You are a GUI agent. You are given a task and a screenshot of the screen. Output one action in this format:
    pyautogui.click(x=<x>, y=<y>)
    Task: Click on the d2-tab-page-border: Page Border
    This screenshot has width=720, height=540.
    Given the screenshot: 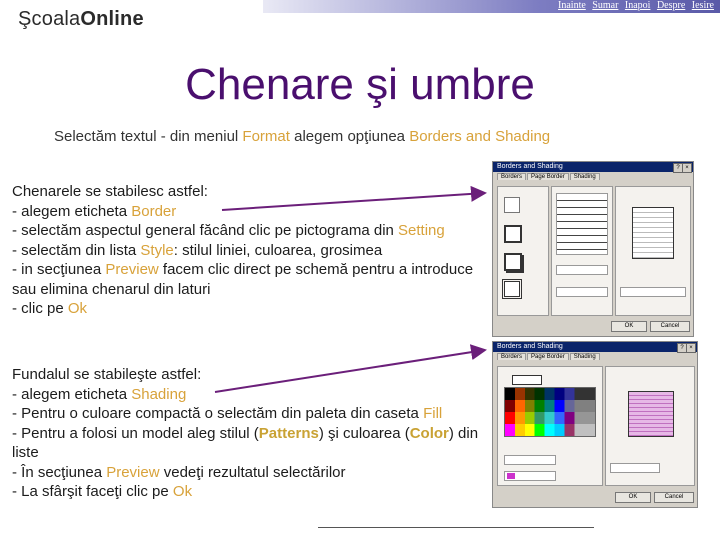 What is the action you would take?
    pyautogui.click(x=548, y=356)
    